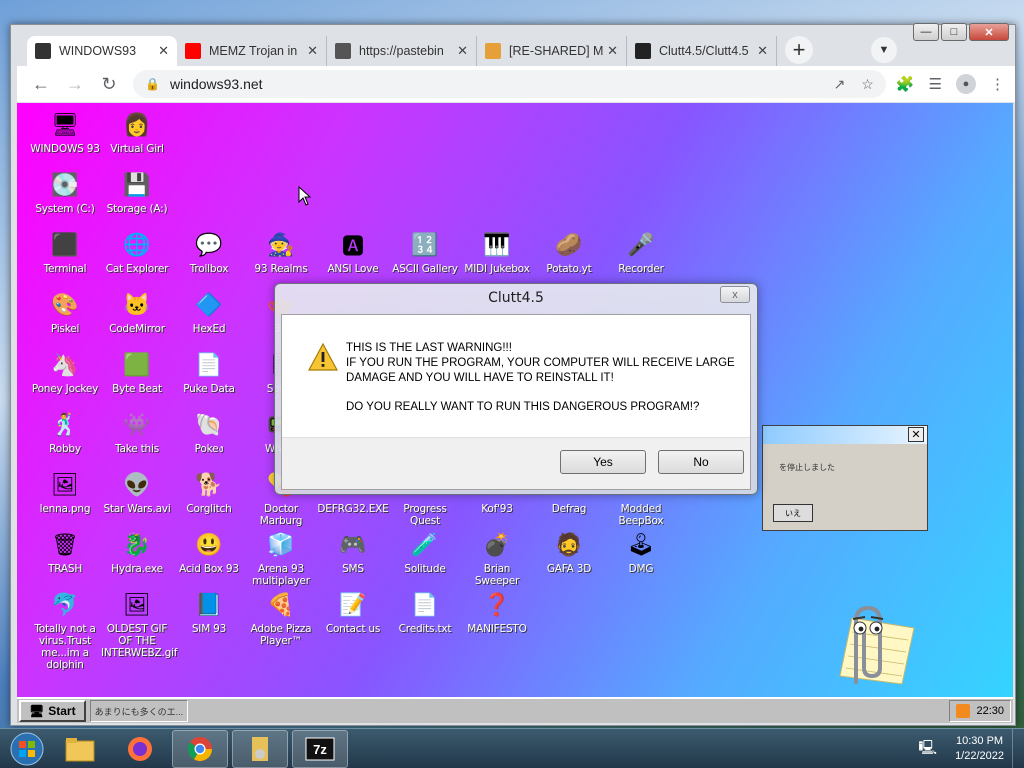  I want to click on reload-icon: ↻, so click(109, 83).